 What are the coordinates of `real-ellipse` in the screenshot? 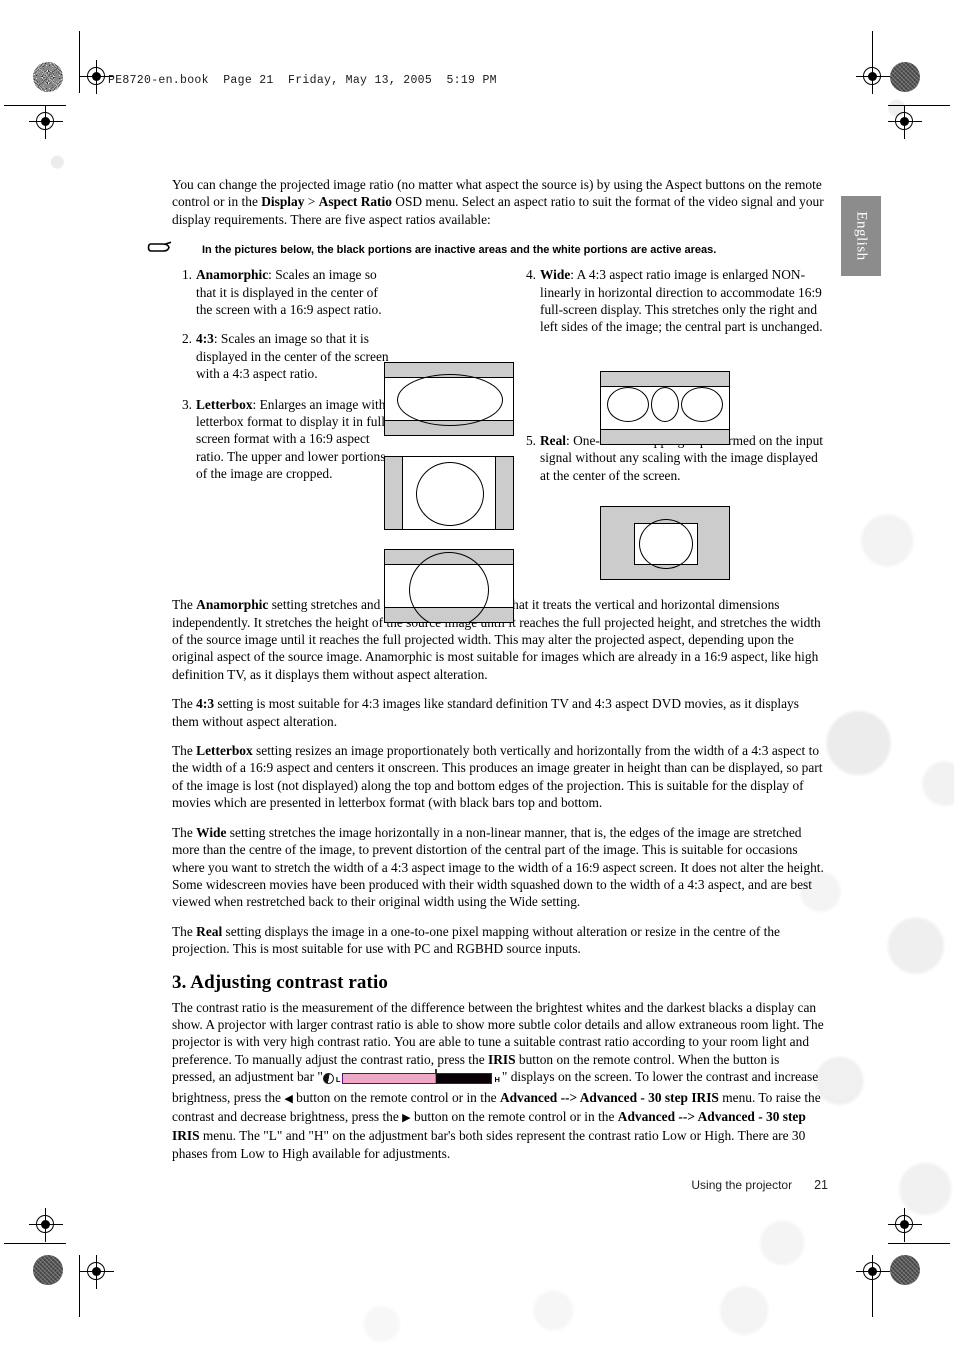 It's located at (666, 544).